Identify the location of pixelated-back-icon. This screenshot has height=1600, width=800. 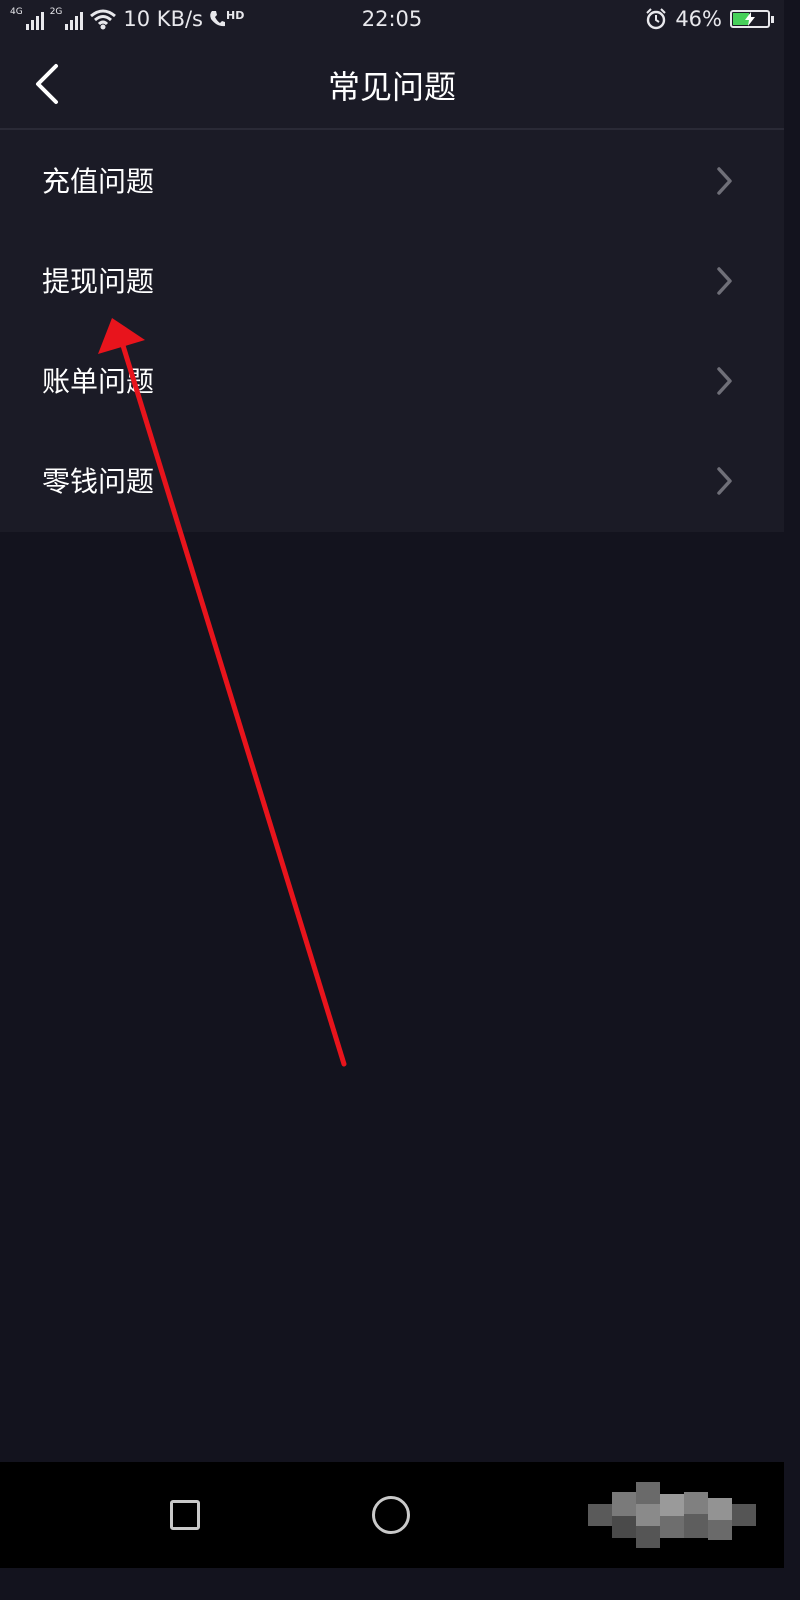
(672, 1515).